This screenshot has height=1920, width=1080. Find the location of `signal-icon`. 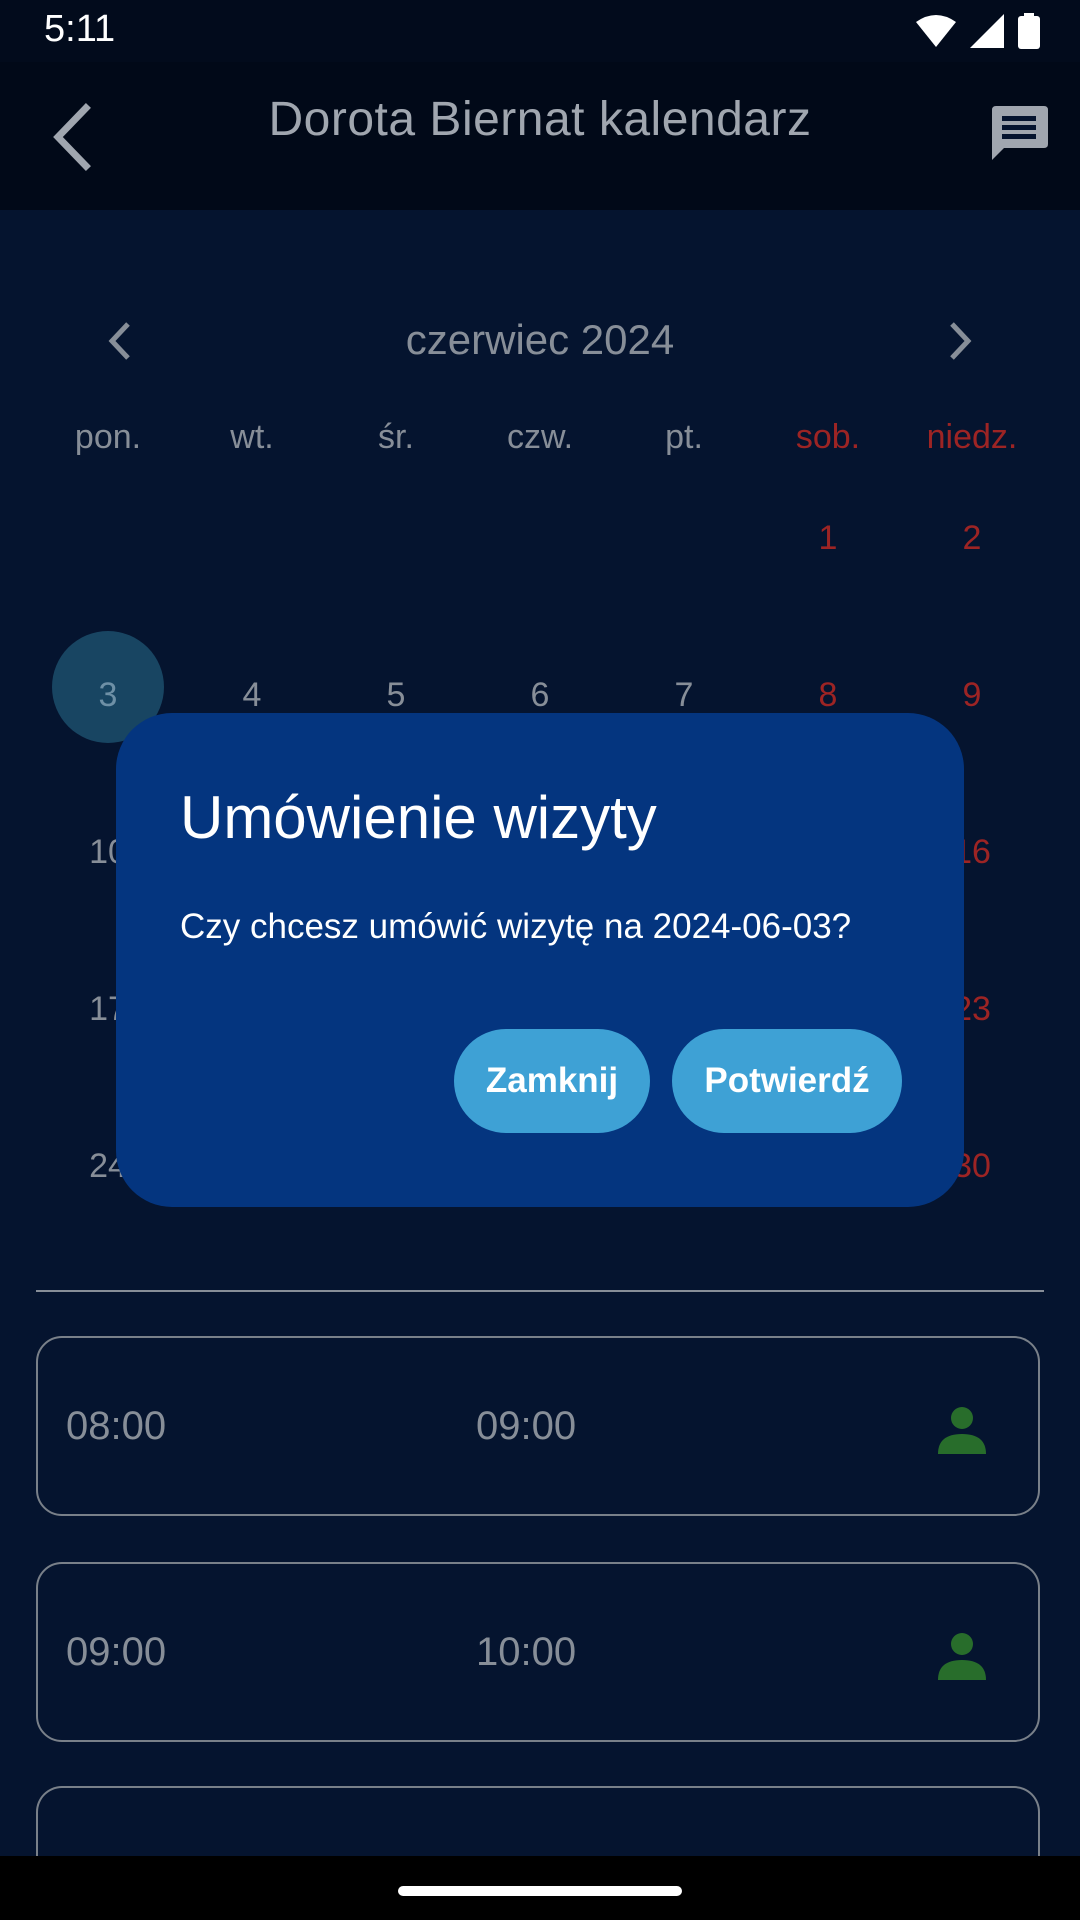

signal-icon is located at coordinates (987, 31).